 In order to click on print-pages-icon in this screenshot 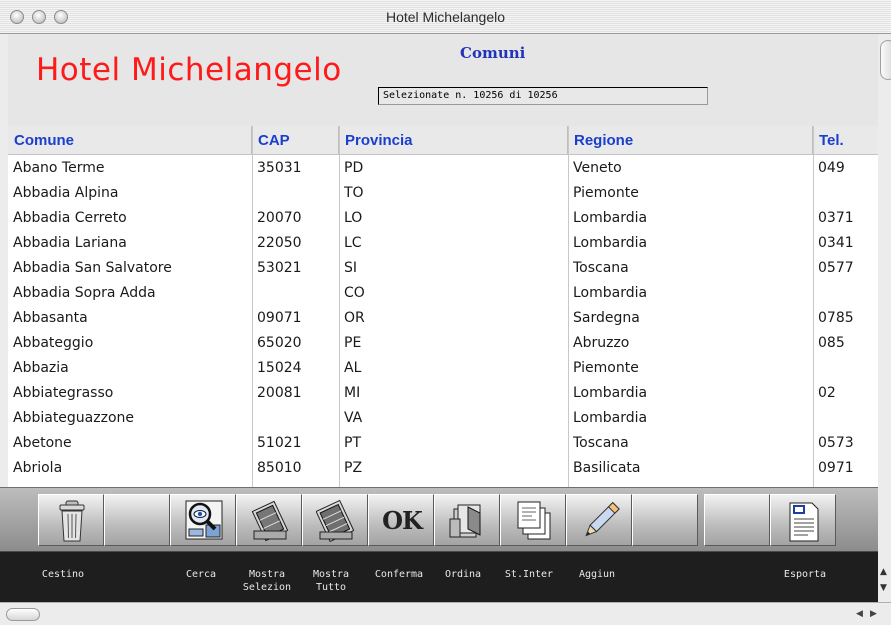, I will do `click(534, 520)`.